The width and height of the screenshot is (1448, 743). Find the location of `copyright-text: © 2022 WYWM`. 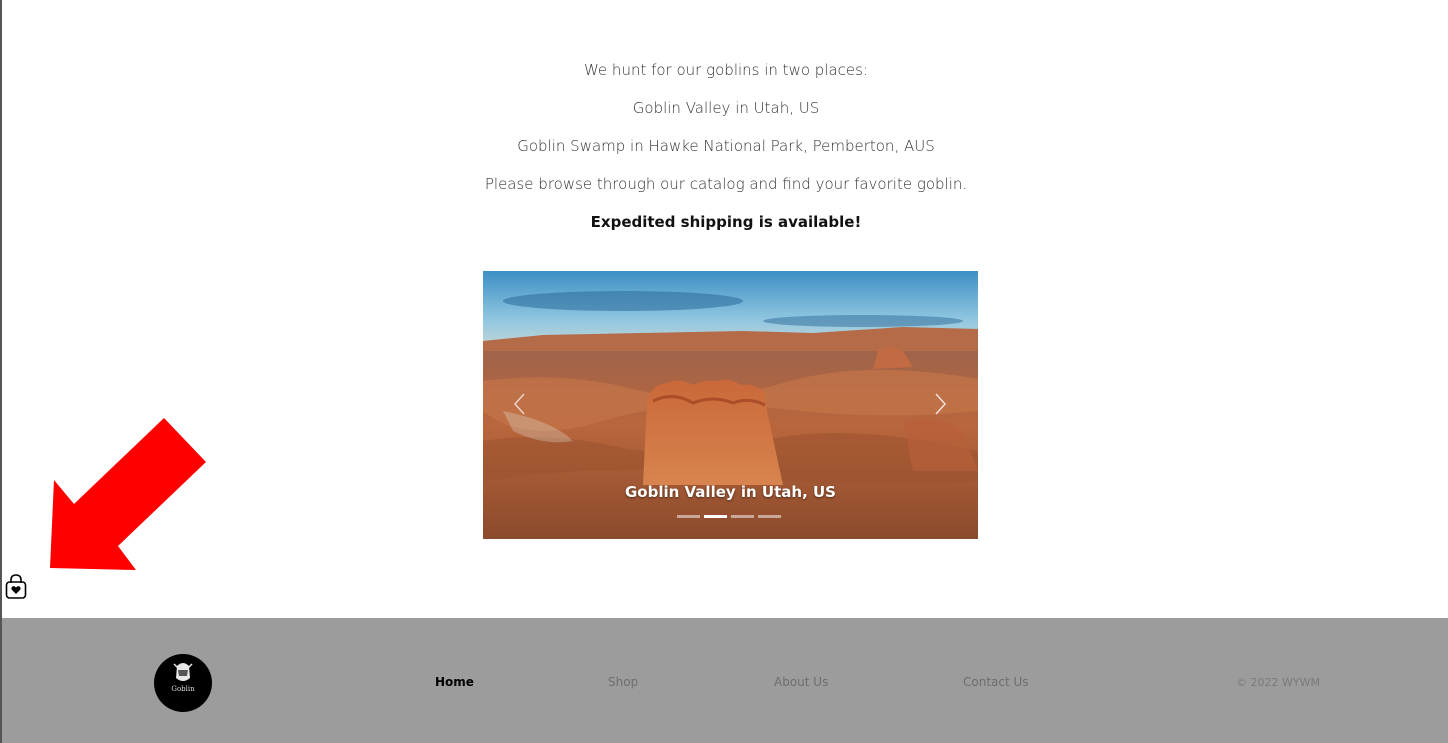

copyright-text: © 2022 WYWM is located at coordinates (1278, 682).